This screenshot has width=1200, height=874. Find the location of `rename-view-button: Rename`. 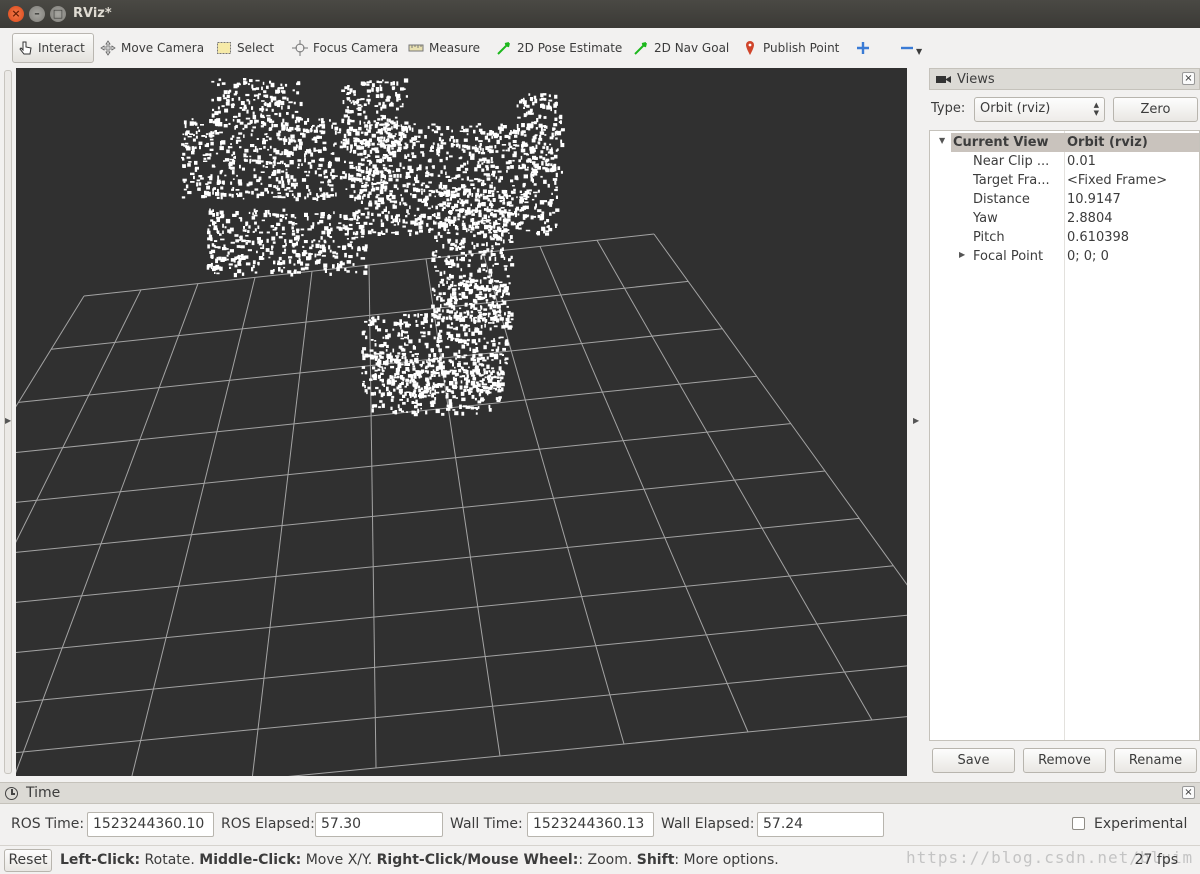

rename-view-button: Rename is located at coordinates (1155, 760).